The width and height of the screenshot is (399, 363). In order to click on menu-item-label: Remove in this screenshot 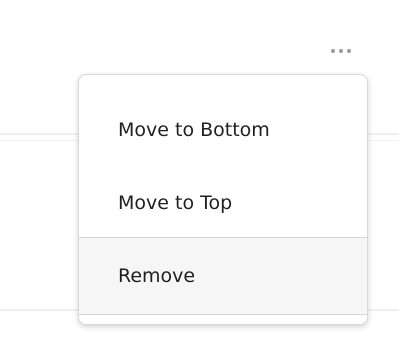, I will do `click(157, 276)`.